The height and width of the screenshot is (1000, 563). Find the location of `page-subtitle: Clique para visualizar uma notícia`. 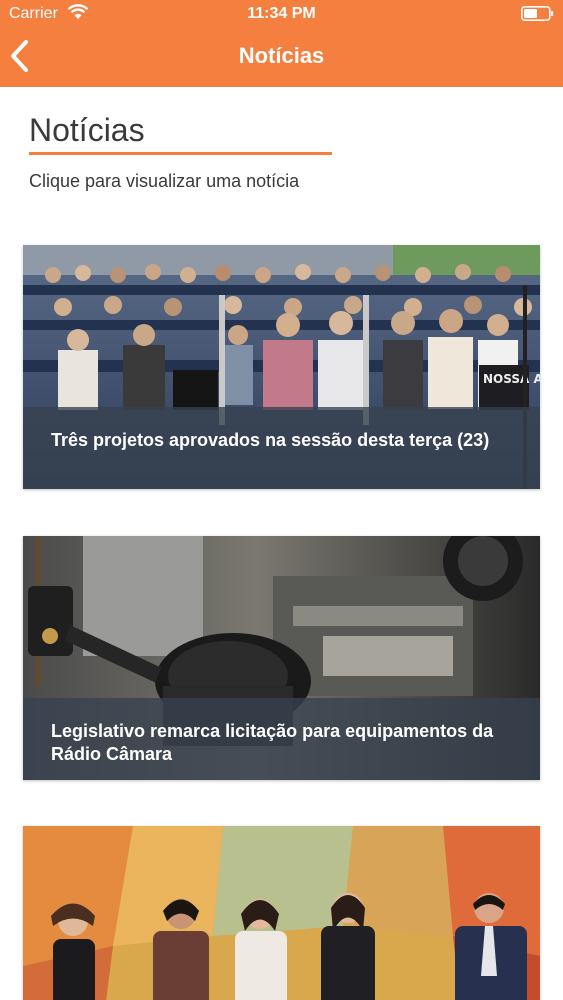

page-subtitle: Clique para visualizar uma notícia is located at coordinates (164, 181).